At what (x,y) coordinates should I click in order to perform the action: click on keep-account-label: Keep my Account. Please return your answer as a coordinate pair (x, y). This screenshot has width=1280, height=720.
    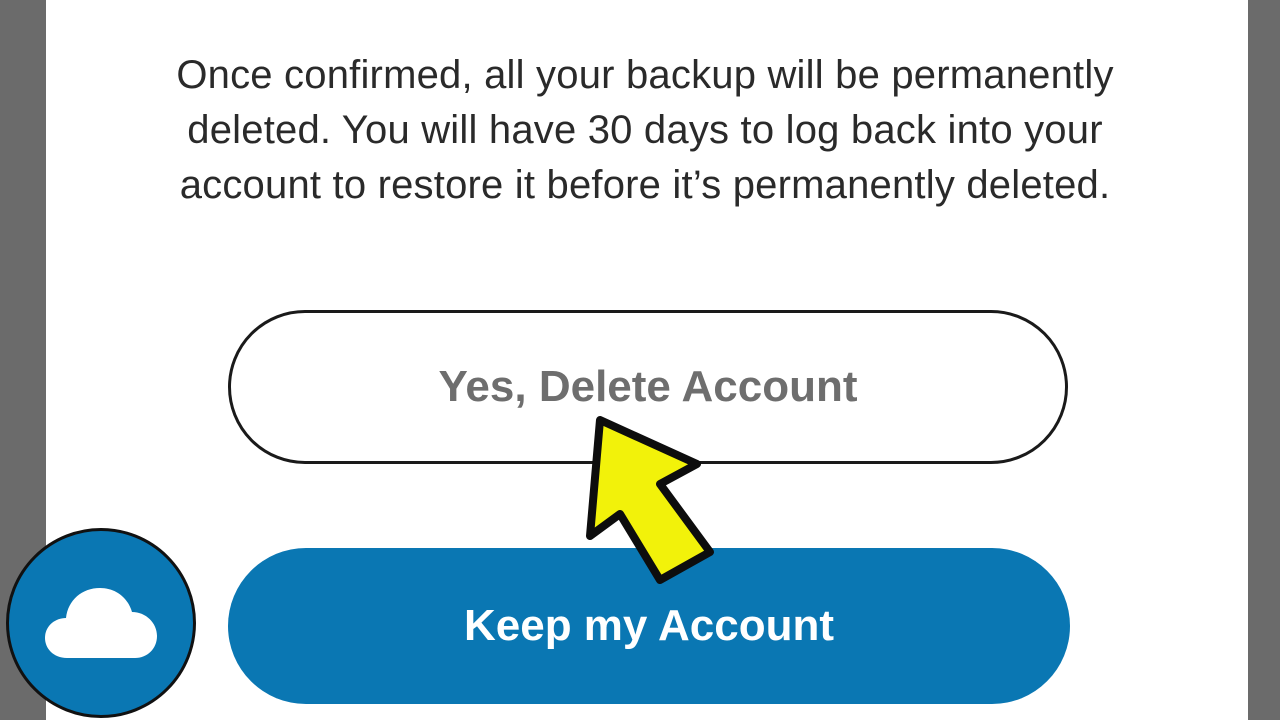
    Looking at the image, I should click on (648, 625).